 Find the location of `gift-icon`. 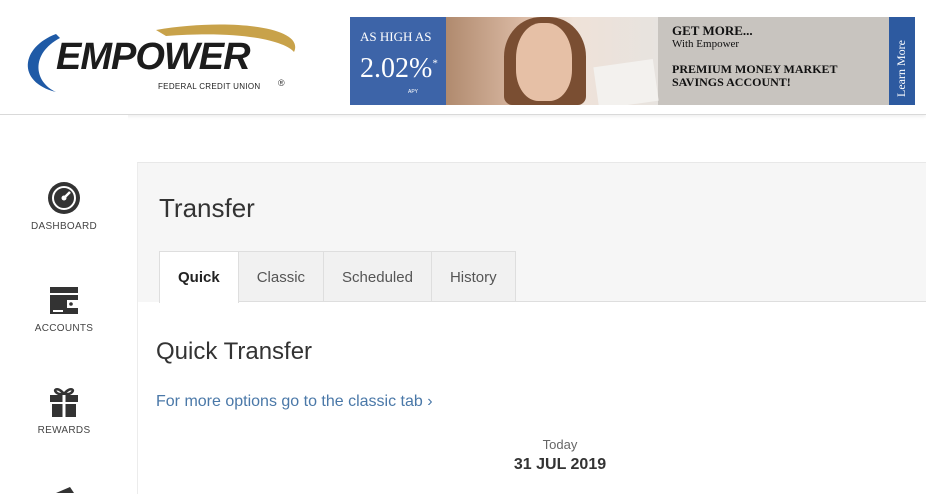

gift-icon is located at coordinates (64, 402).